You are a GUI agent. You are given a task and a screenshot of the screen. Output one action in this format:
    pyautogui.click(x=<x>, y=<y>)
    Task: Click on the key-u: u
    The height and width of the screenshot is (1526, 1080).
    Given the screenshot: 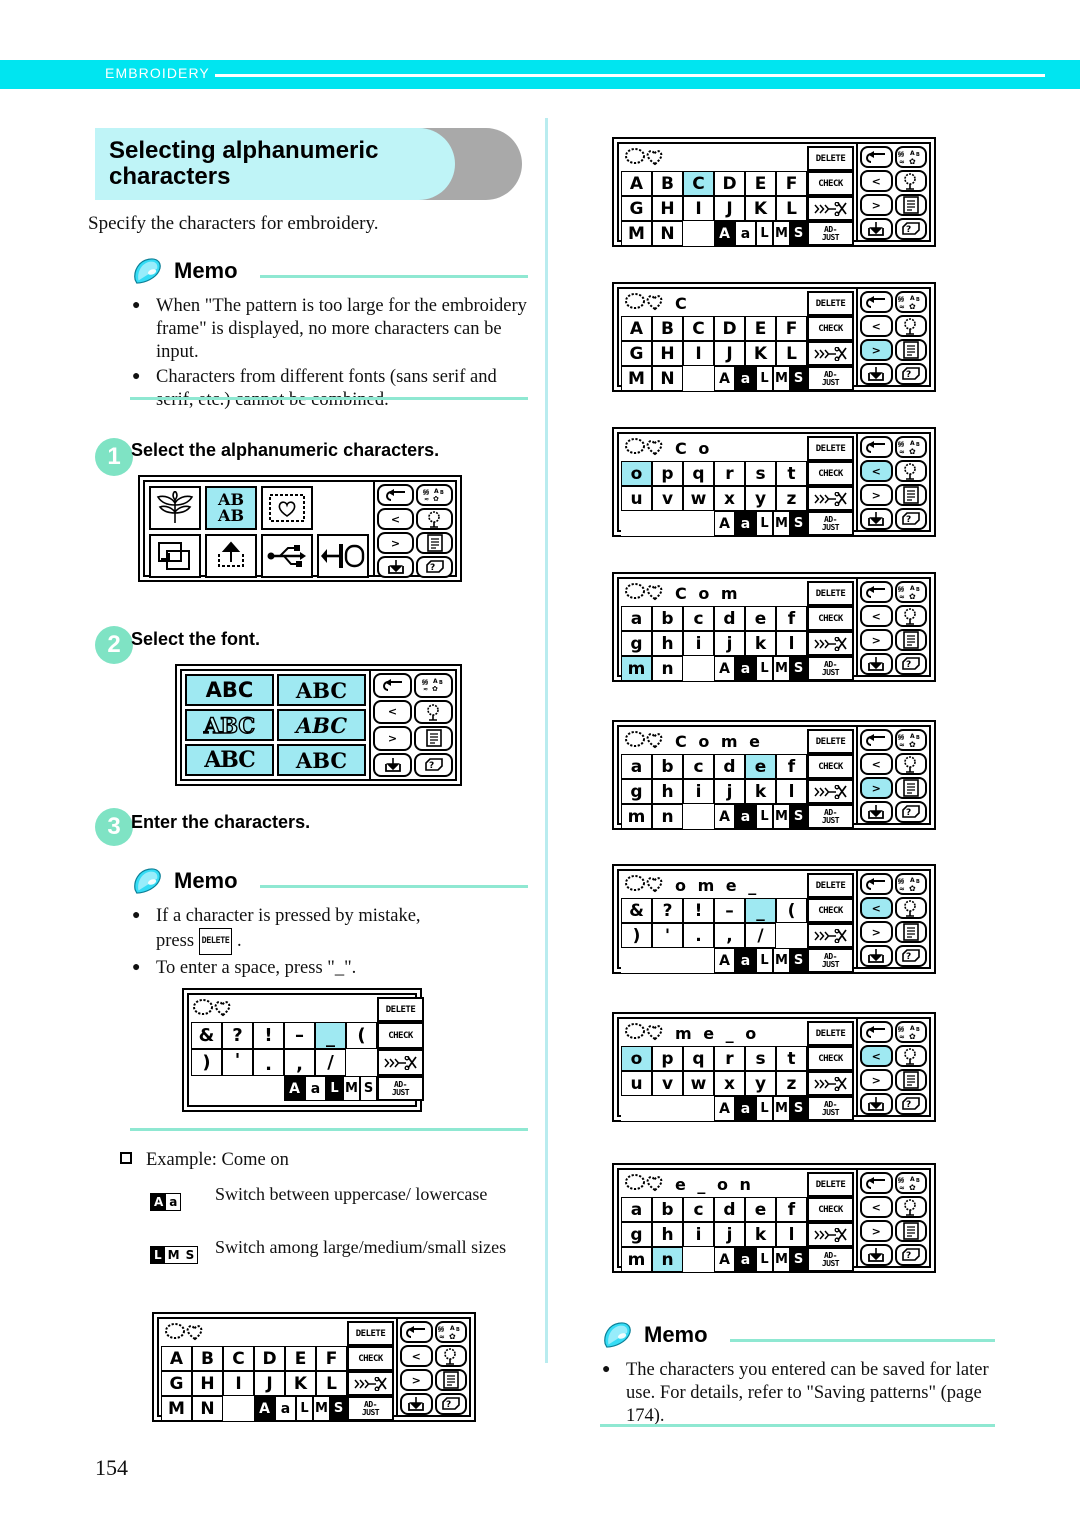 What is the action you would take?
    pyautogui.click(x=636, y=498)
    